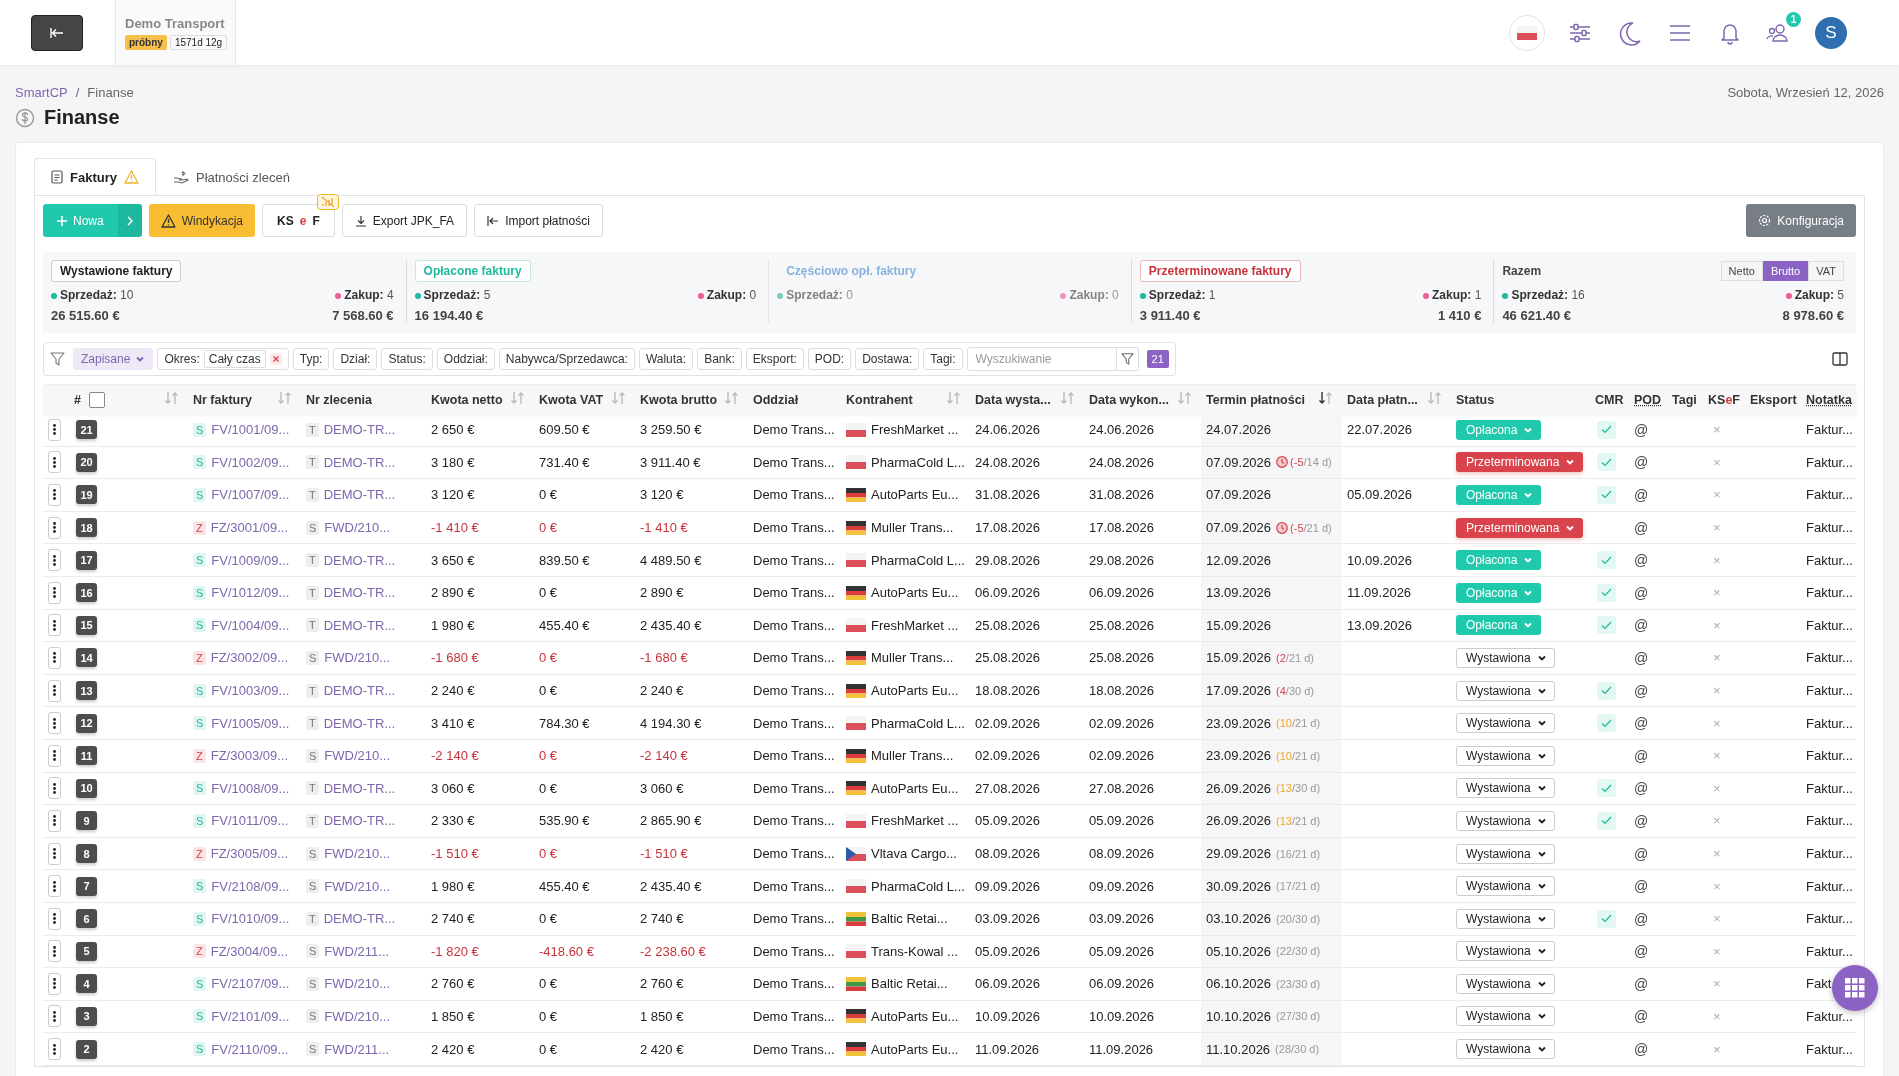  Describe the element at coordinates (113, 359) in the screenshot. I see `saved-filters-dropdown: Zapisane` at that location.